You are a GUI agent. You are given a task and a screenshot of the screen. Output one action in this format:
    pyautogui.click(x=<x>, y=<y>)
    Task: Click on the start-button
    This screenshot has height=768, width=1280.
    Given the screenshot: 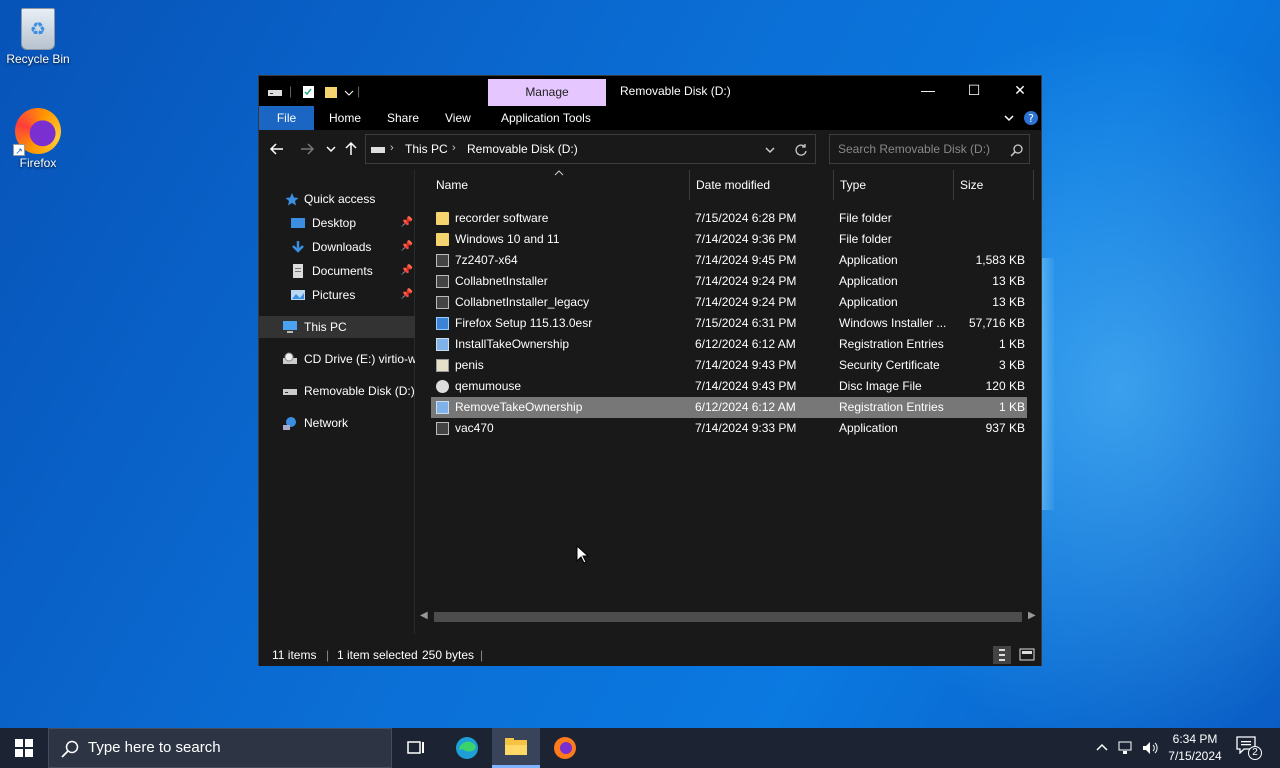 What is the action you would take?
    pyautogui.click(x=24, y=748)
    